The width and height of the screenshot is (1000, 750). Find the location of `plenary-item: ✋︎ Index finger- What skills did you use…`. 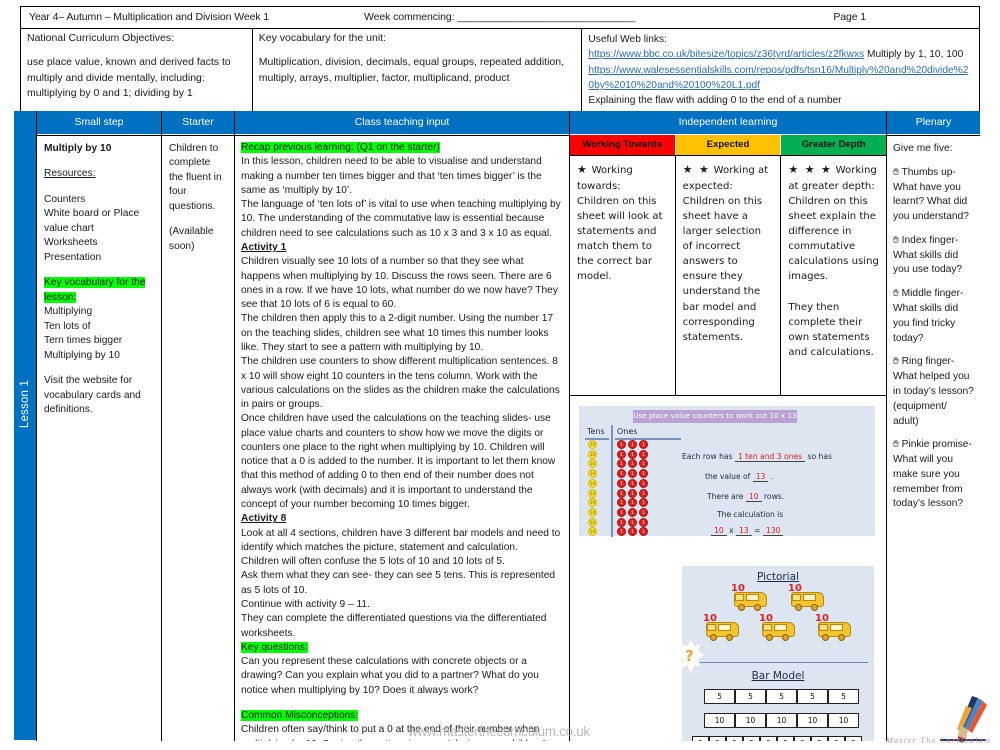

plenary-item: ✋︎ Index finger- What skills did you use… is located at coordinates (933, 256).